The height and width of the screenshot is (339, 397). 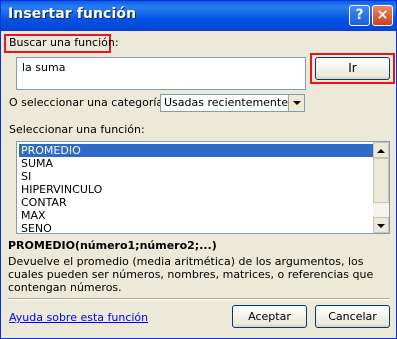 I want to click on scroll-up-button, so click(x=381, y=150).